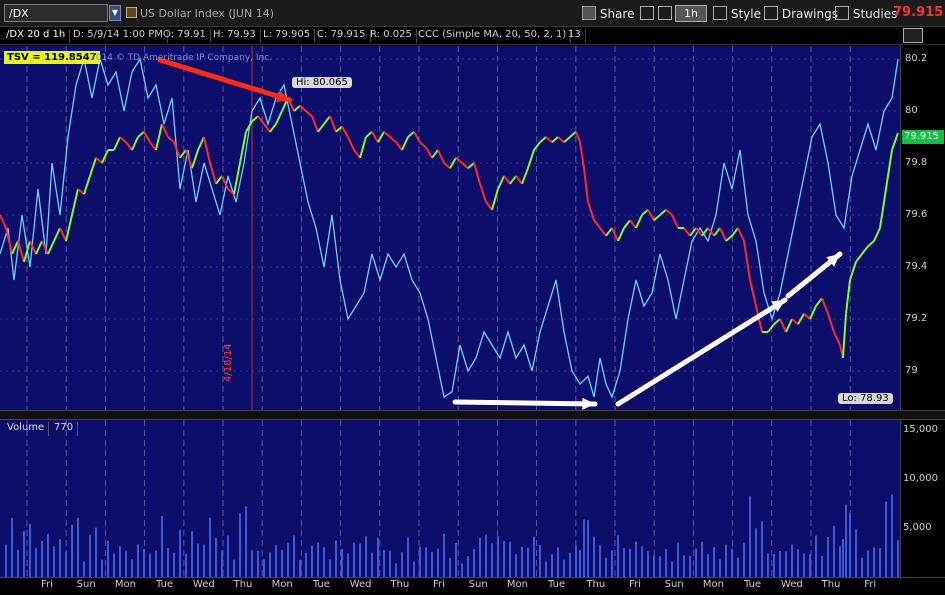 This screenshot has height=595, width=945. Describe the element at coordinates (916, 318) in the screenshot. I see `price-tick-label: 79.2` at that location.